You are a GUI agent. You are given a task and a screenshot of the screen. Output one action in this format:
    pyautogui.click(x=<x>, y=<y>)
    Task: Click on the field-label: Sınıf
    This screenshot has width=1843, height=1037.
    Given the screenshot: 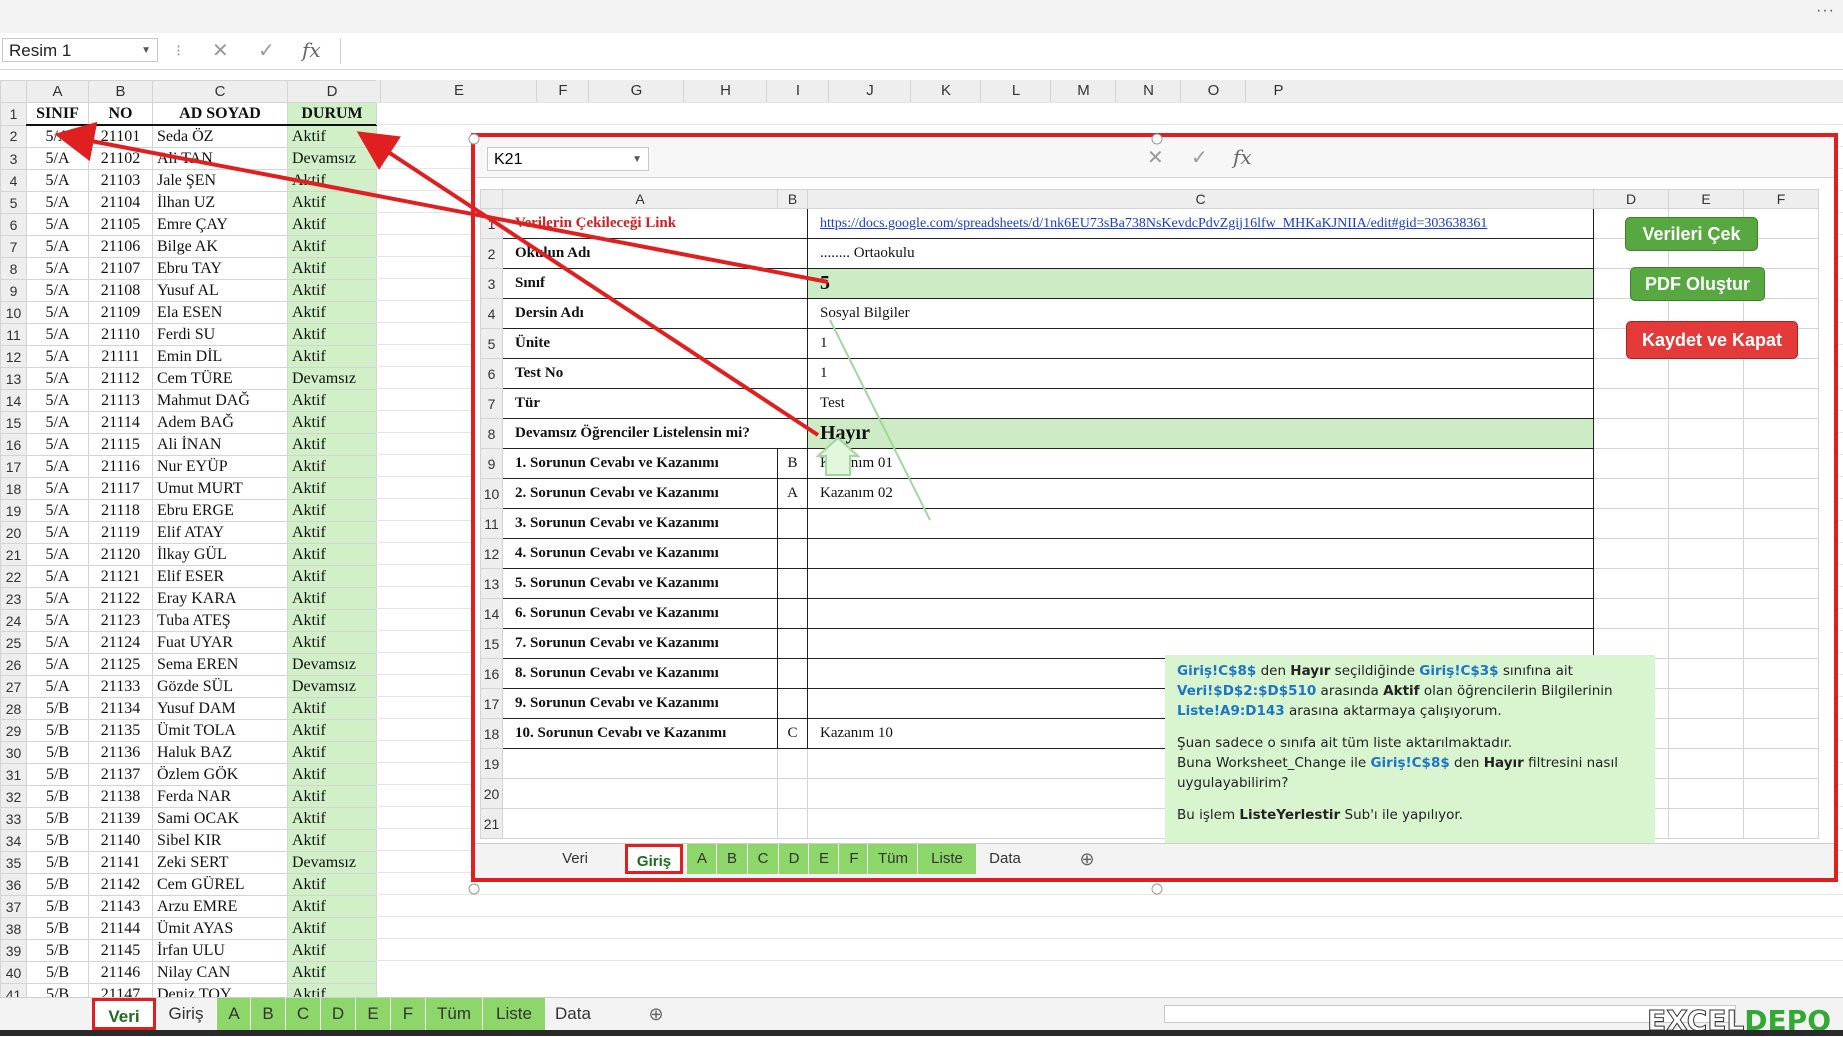 What is the action you would take?
    pyautogui.click(x=655, y=283)
    